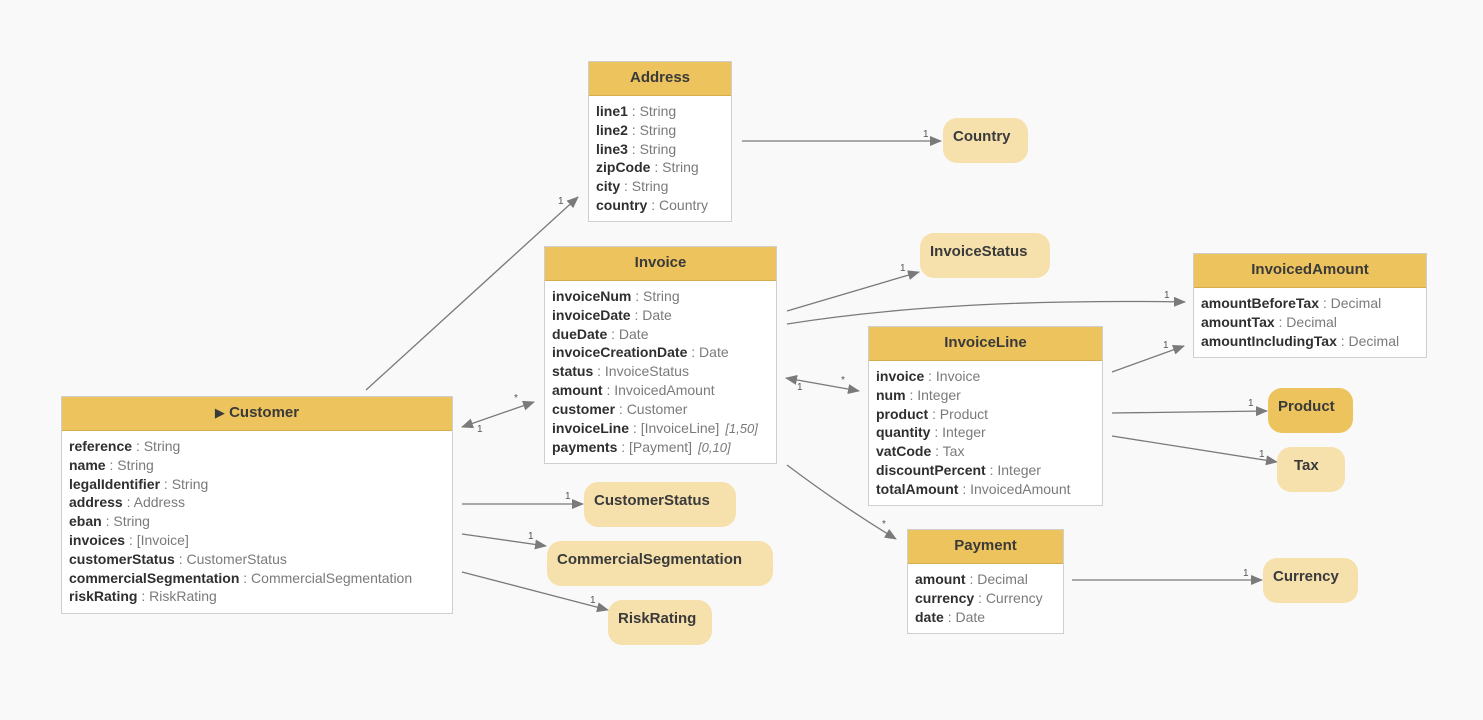 Image resolution: width=1483 pixels, height=720 pixels. I want to click on attribute: name : String, so click(257, 465).